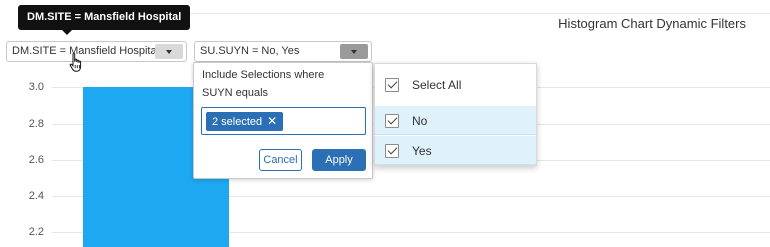 The width and height of the screenshot is (770, 247). I want to click on option-yes: Yes, so click(455, 150).